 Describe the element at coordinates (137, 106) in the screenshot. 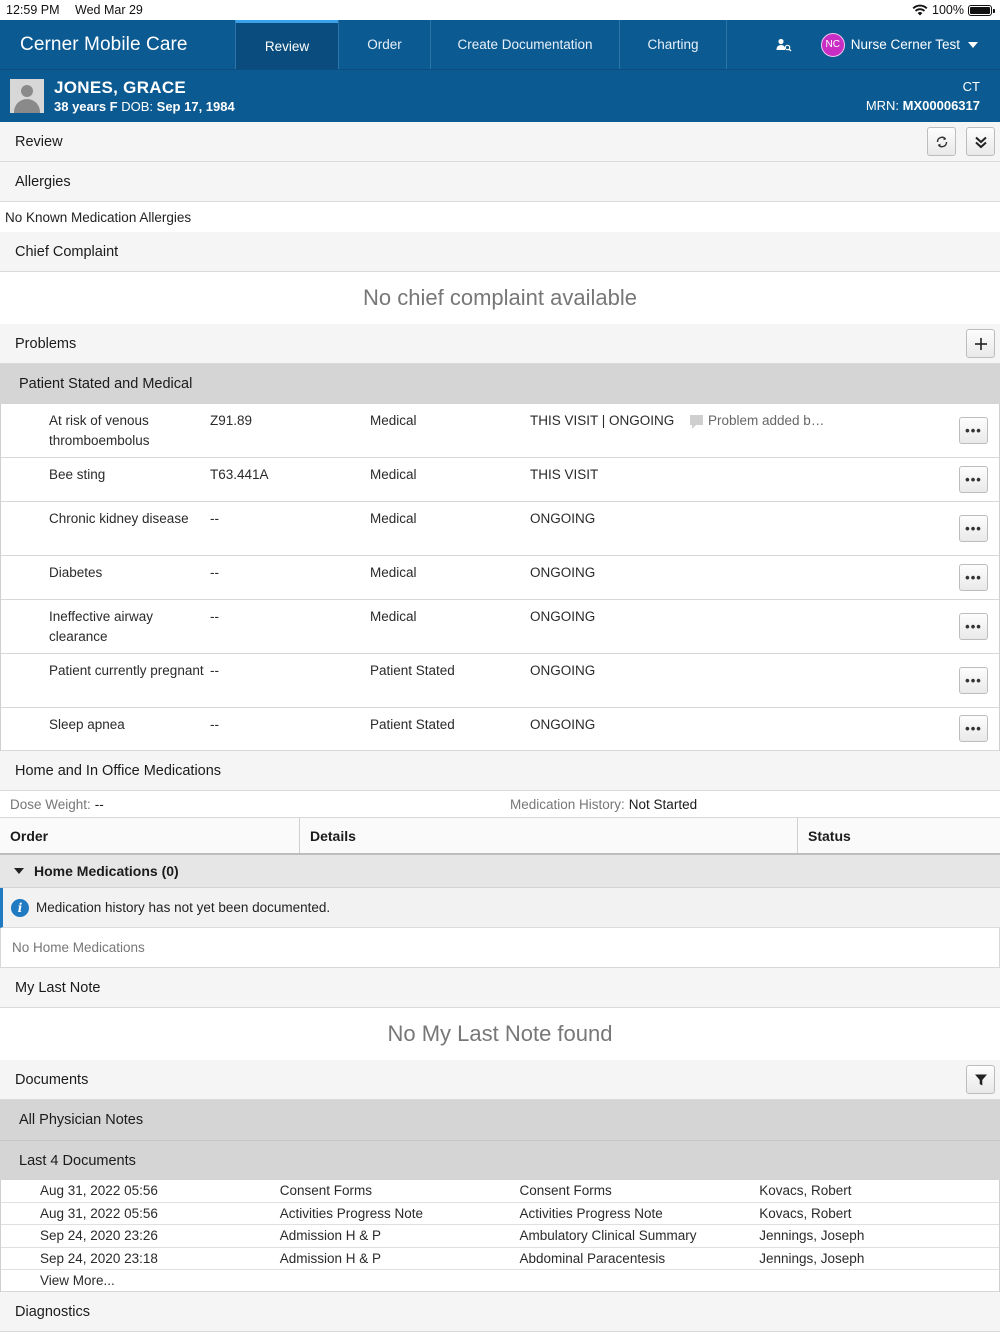

I see `dob-label: DOB:` at that location.